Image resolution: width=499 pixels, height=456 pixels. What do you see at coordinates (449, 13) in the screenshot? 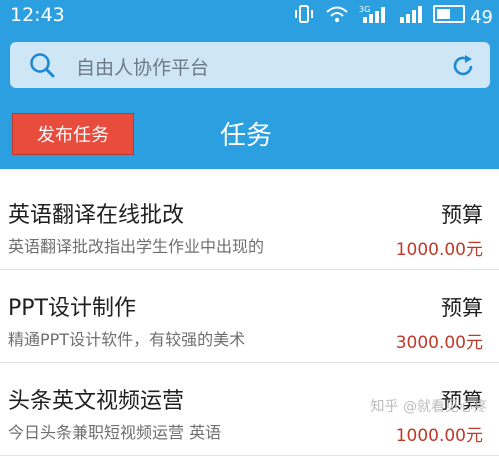
I see `battery-icon` at bounding box center [449, 13].